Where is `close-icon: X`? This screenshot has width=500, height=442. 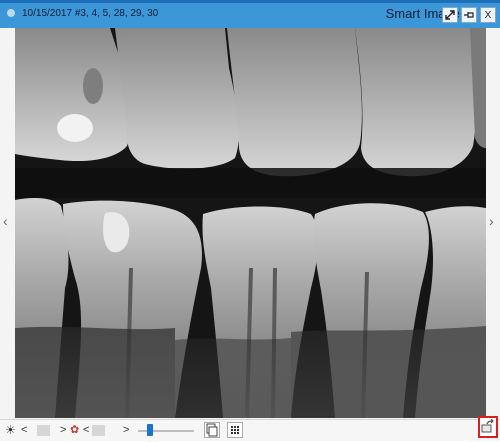 close-icon: X is located at coordinates (488, 15).